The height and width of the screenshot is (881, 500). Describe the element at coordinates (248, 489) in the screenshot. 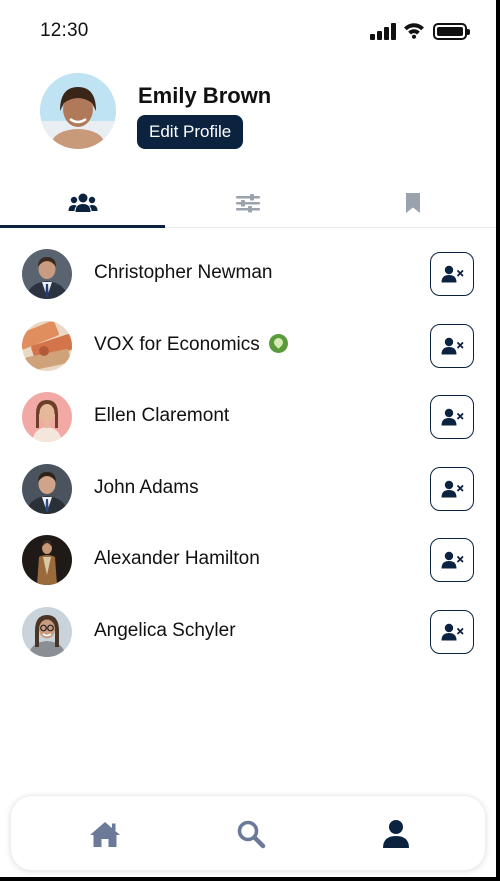

I see `list-item: John Adams` at that location.